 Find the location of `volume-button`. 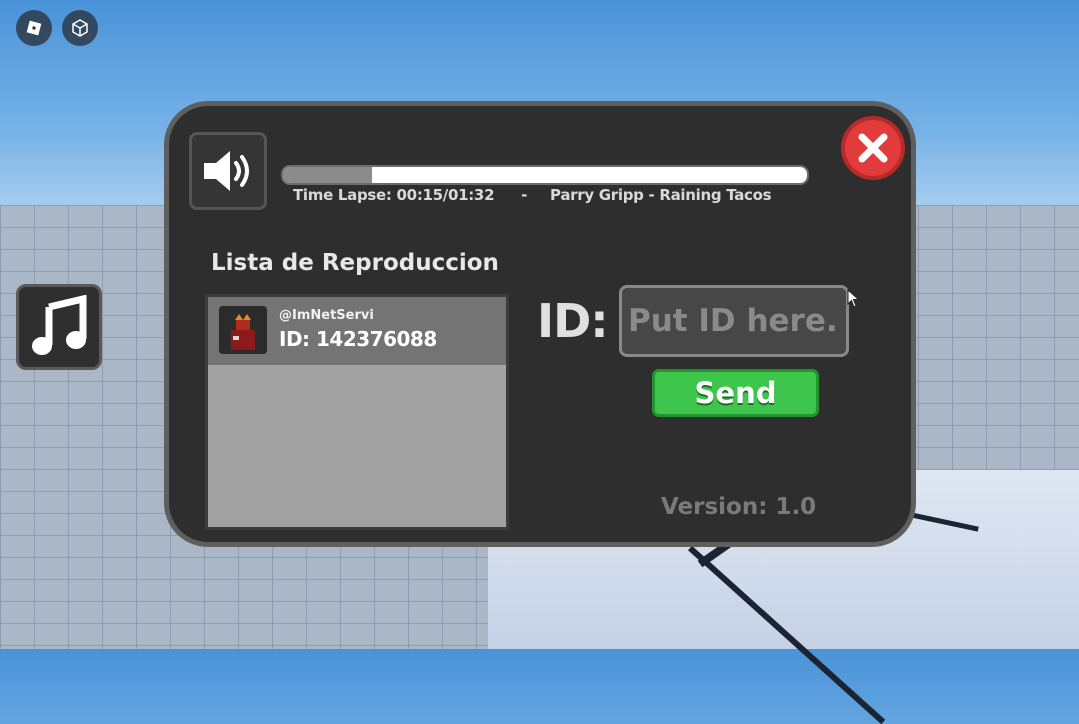

volume-button is located at coordinates (228, 171).